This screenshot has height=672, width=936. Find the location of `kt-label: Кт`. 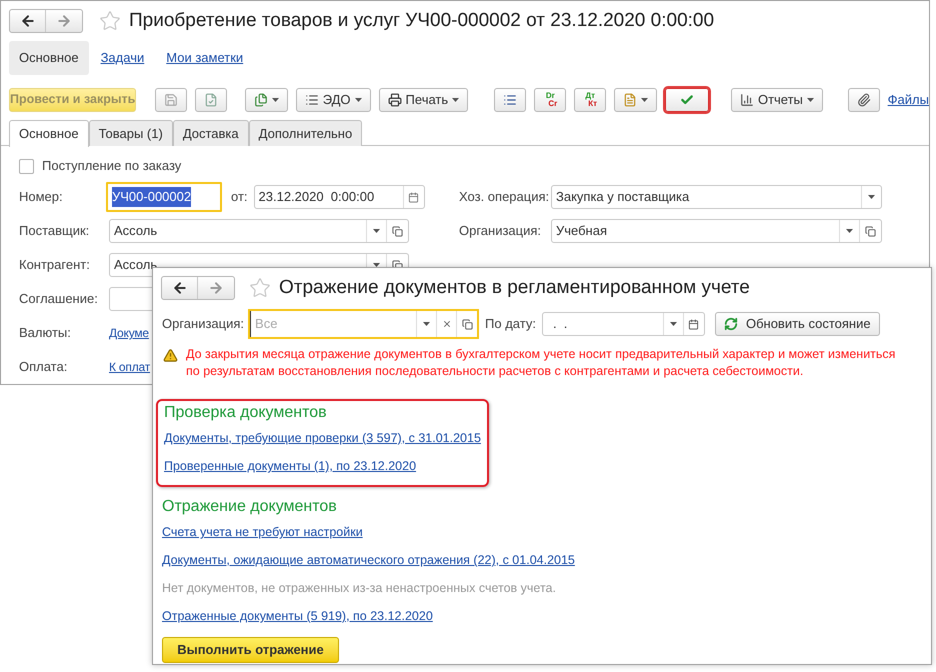

kt-label: Кт is located at coordinates (593, 104).